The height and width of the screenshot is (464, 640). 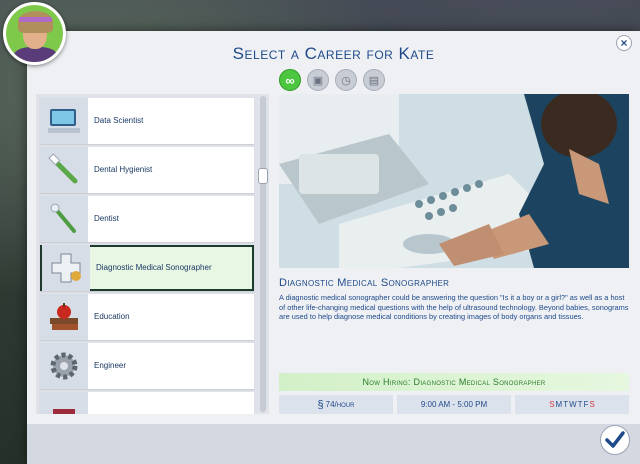 What do you see at coordinates (333, 444) in the screenshot?
I see `dialog-footer` at bounding box center [333, 444].